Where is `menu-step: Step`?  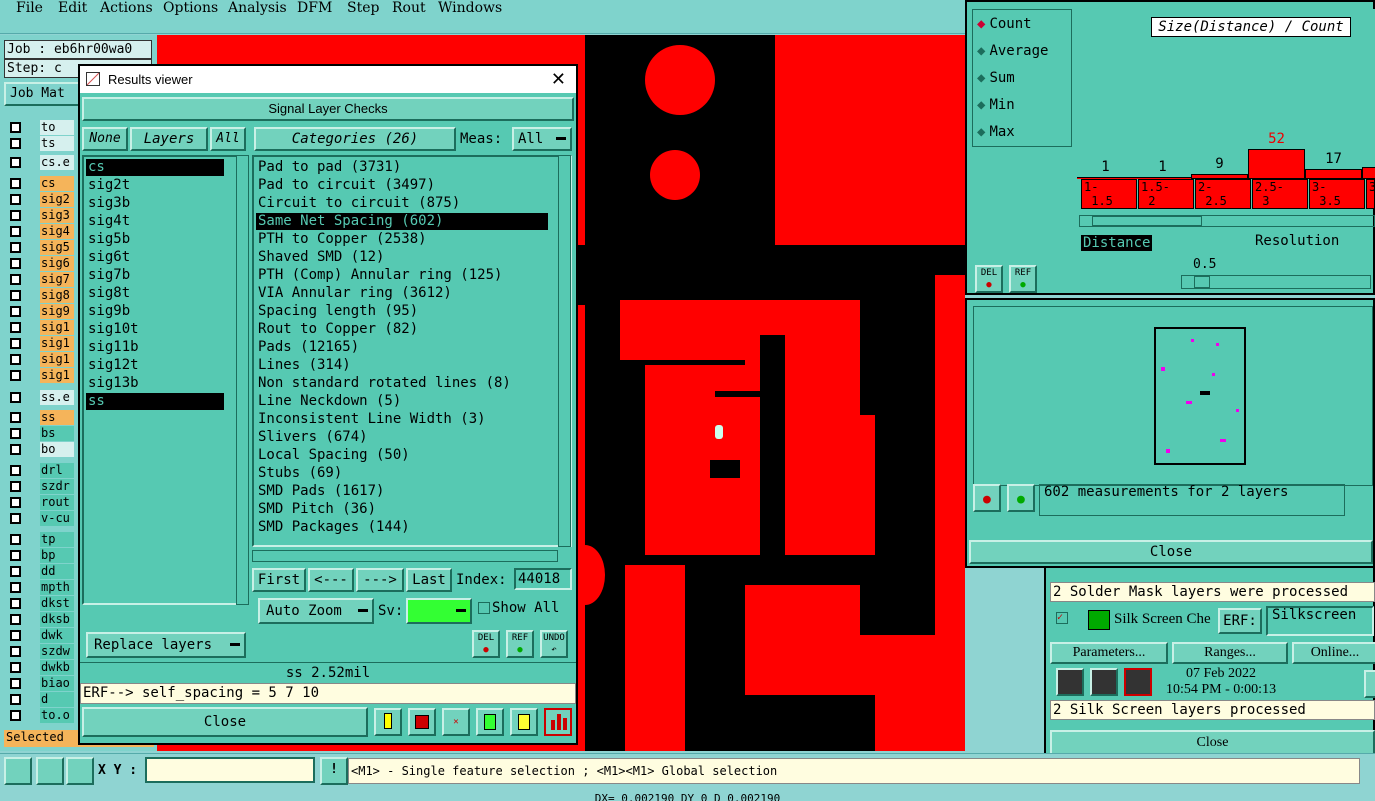
menu-step: Step is located at coordinates (363, 8).